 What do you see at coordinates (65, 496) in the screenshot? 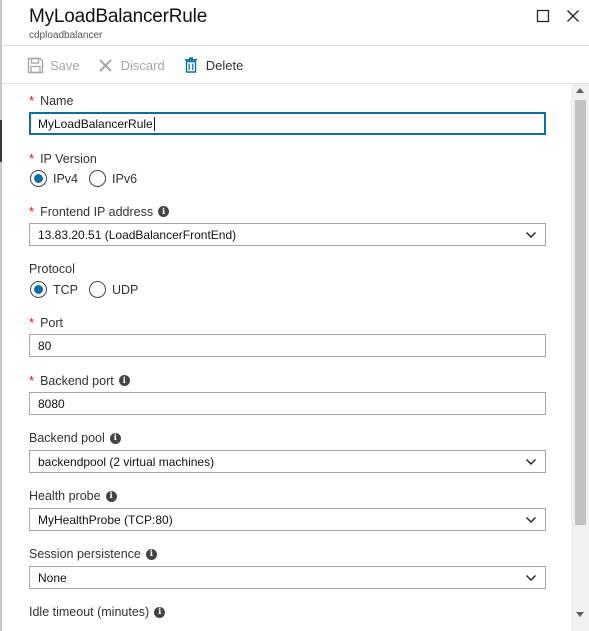
I see `health-probe-label-text: Health probe` at bounding box center [65, 496].